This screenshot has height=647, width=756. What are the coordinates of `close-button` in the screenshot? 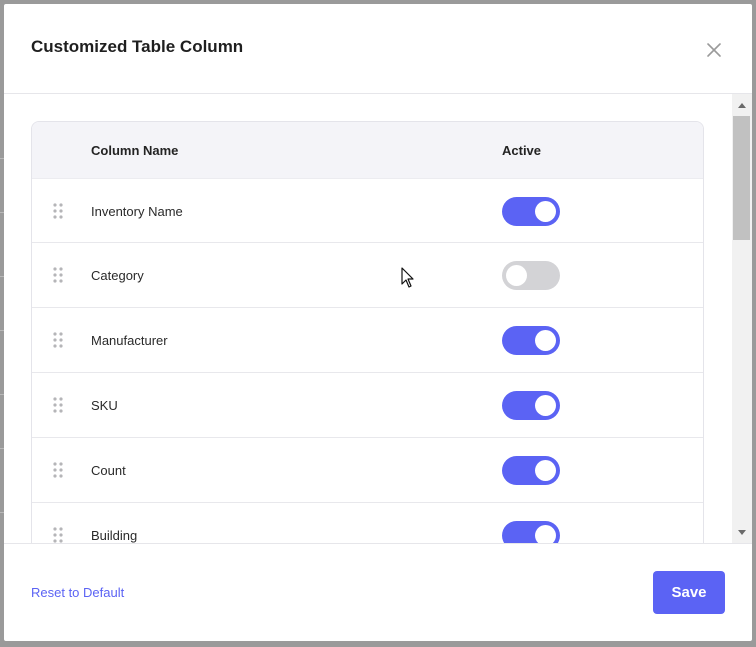 It's located at (714, 50).